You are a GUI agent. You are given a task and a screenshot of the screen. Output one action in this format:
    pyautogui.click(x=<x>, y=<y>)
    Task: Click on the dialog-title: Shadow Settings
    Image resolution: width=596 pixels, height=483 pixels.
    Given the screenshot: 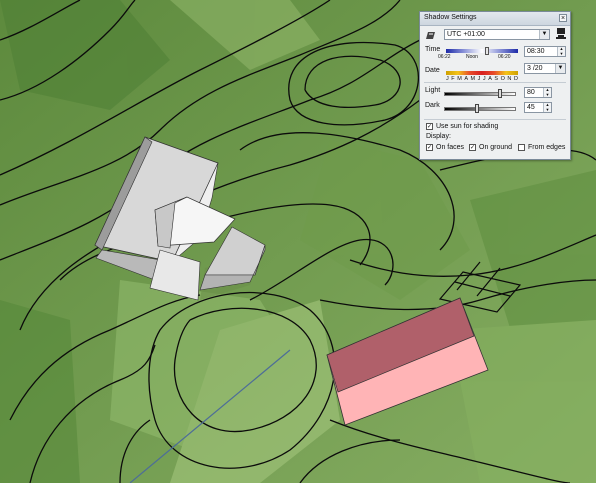 What is the action you would take?
    pyautogui.click(x=450, y=17)
    